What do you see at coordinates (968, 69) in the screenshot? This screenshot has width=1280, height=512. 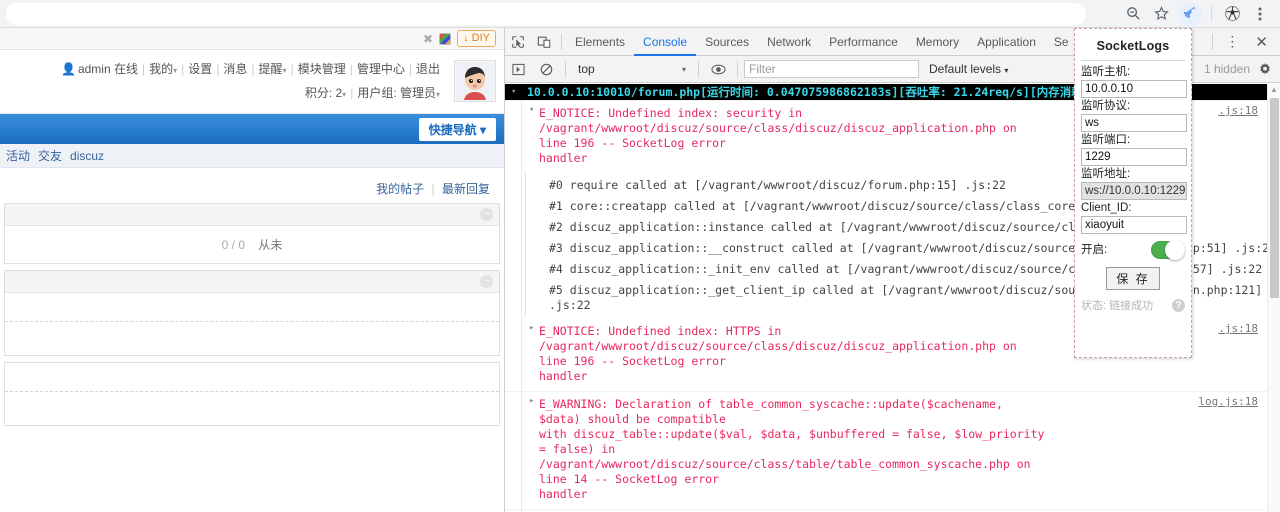 I see `log-levels-select: Default levels ▾` at bounding box center [968, 69].